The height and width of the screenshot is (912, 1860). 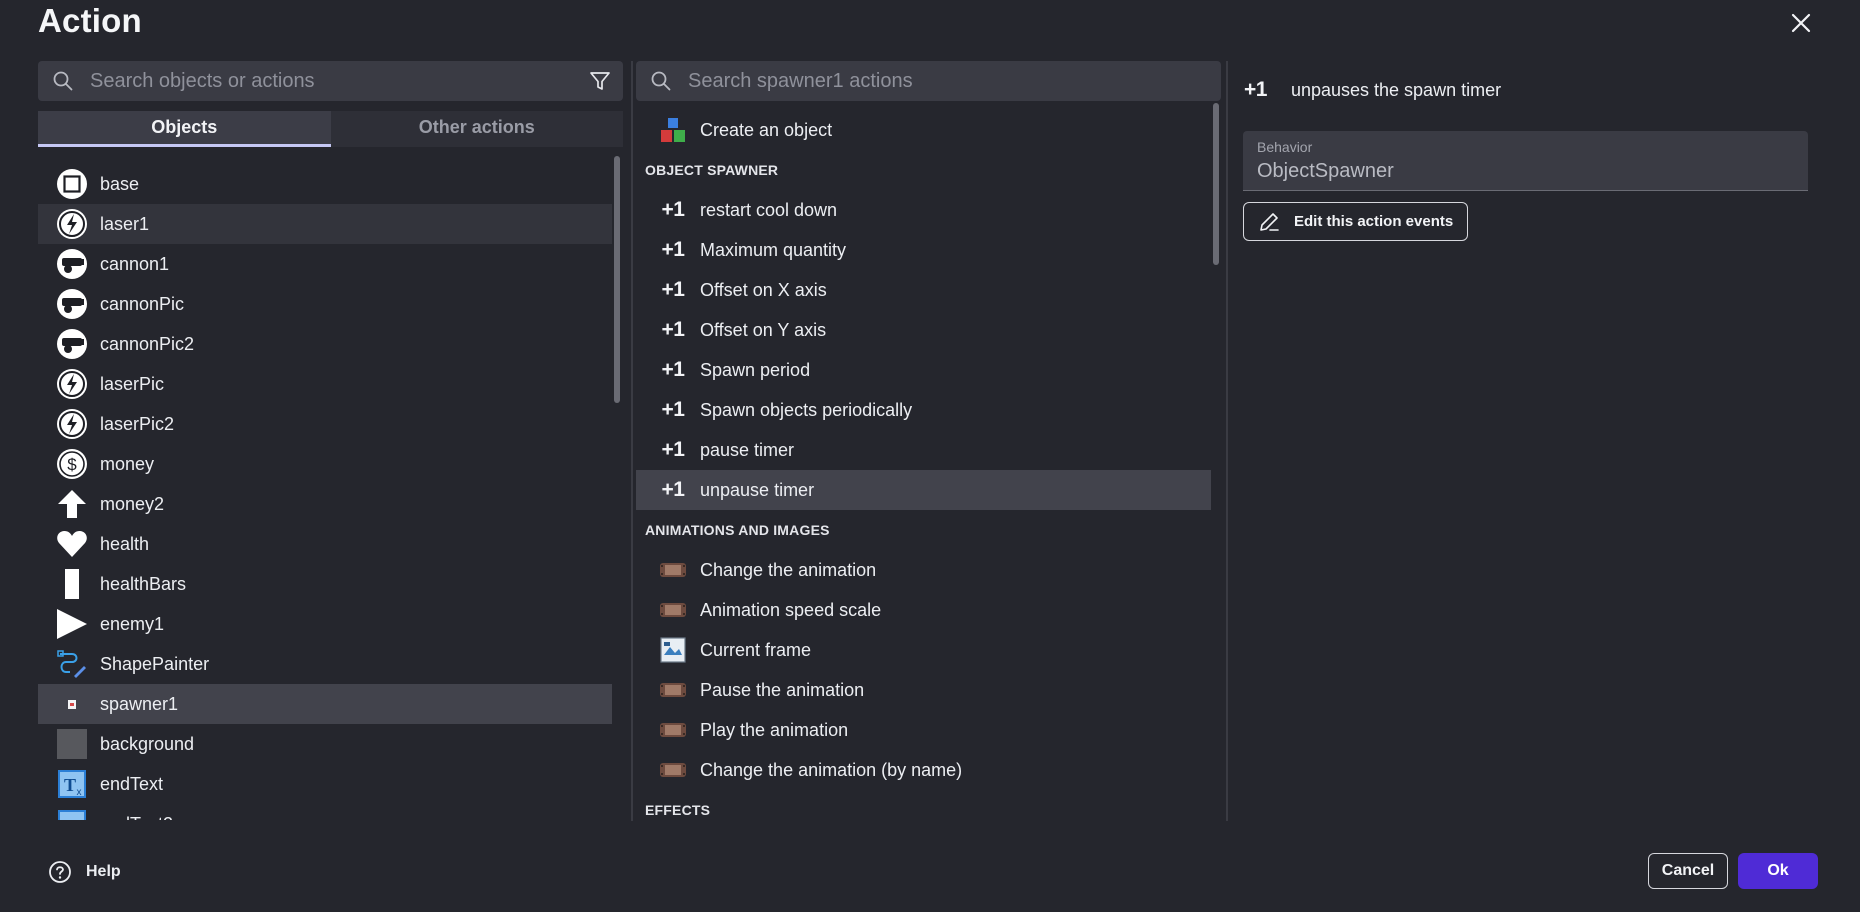 What do you see at coordinates (90, 20) in the screenshot?
I see `dialog-title: Action` at bounding box center [90, 20].